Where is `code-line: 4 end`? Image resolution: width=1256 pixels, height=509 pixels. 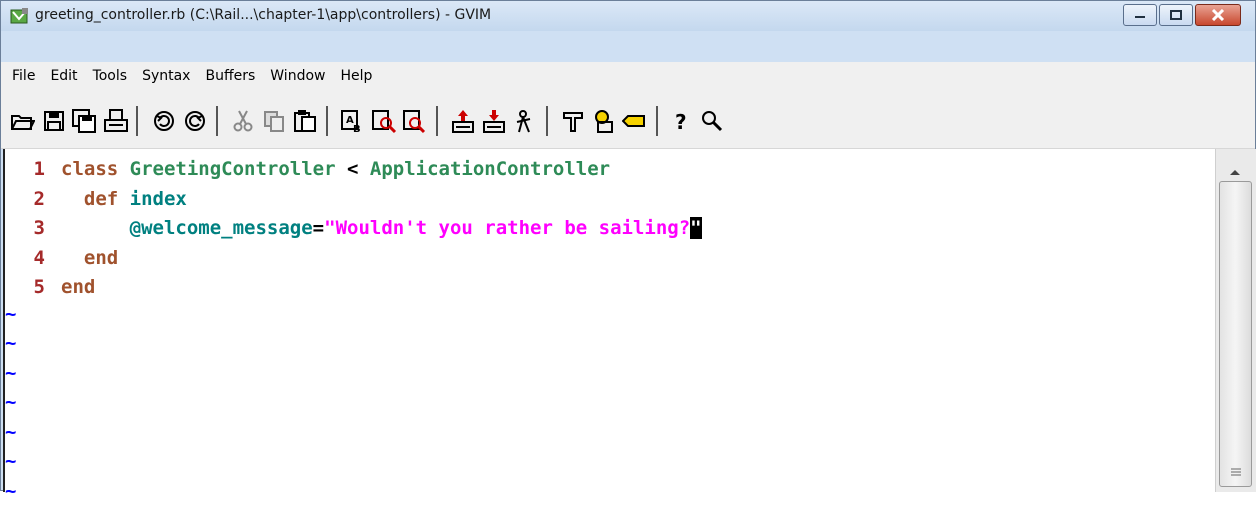 code-line: 4 end is located at coordinates (62, 258).